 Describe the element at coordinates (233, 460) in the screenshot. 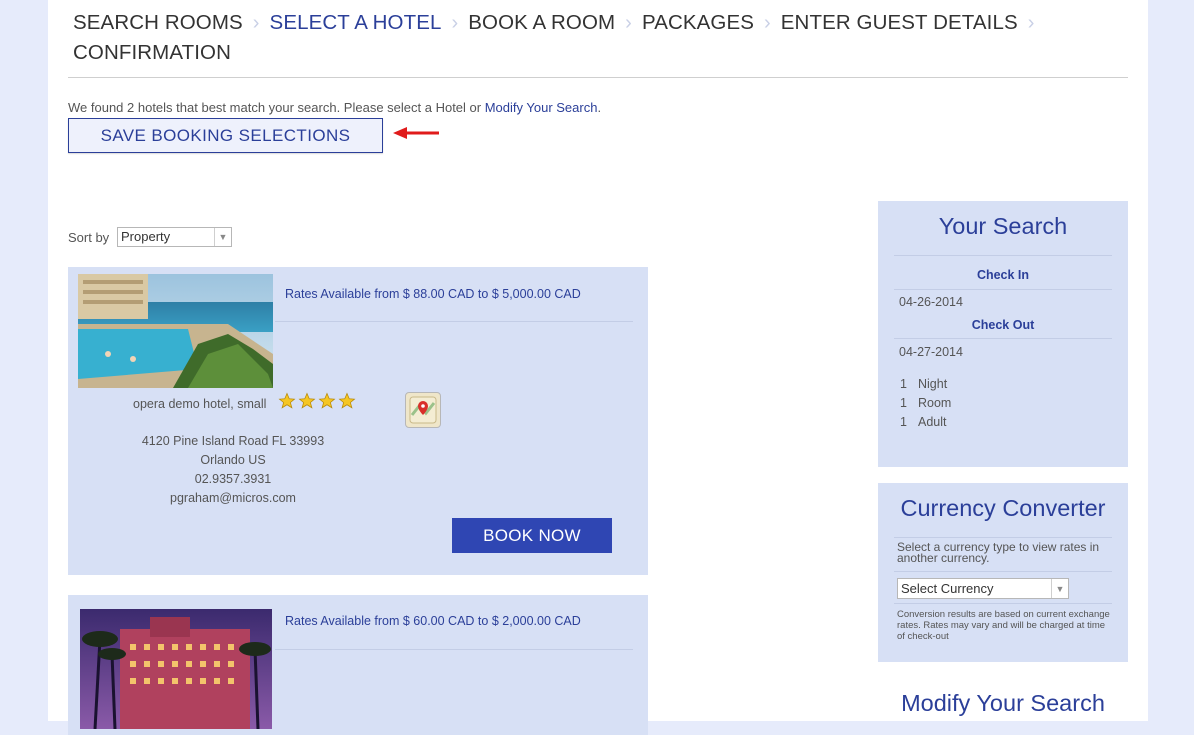

I see `hotel-city: Orlando US` at that location.